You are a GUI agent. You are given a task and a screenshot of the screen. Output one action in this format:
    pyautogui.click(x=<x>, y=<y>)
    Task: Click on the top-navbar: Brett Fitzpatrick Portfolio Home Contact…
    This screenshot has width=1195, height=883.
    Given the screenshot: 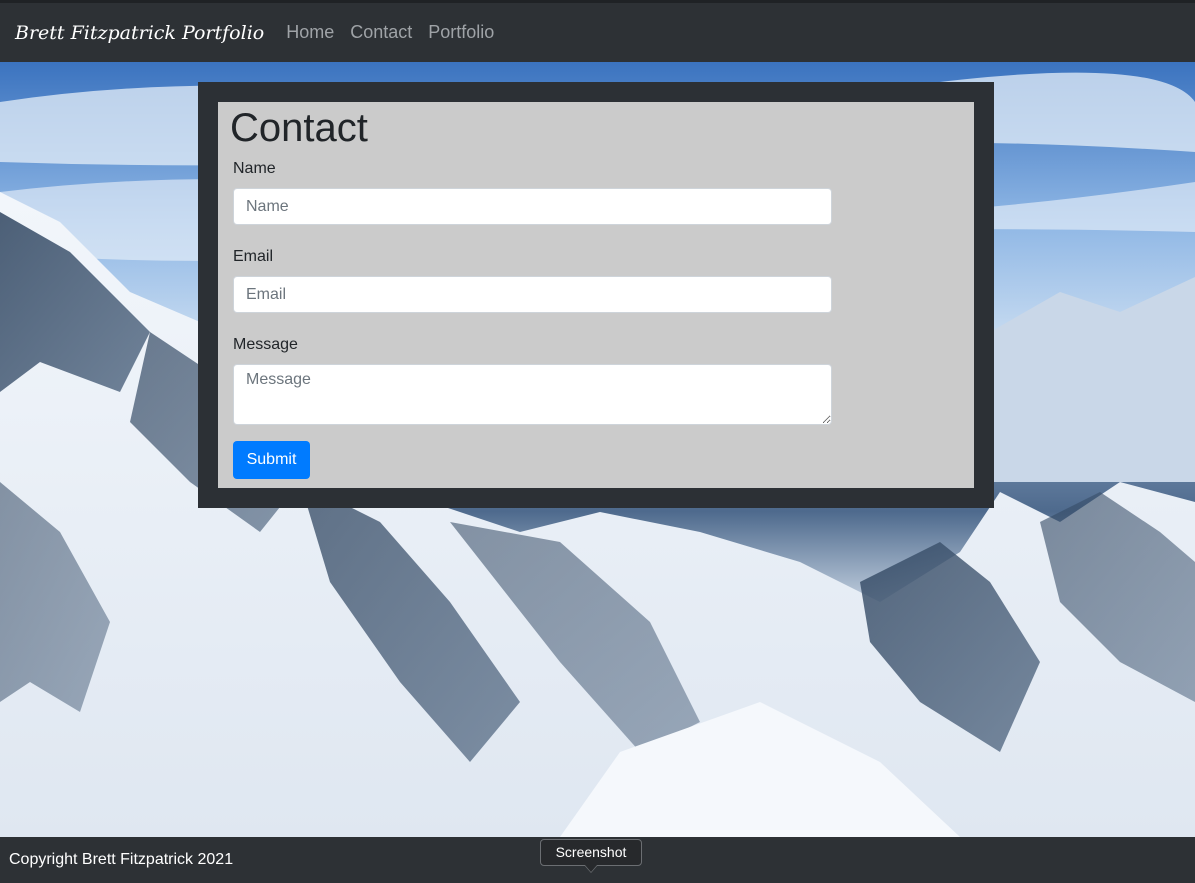 What is the action you would take?
    pyautogui.click(x=597, y=31)
    